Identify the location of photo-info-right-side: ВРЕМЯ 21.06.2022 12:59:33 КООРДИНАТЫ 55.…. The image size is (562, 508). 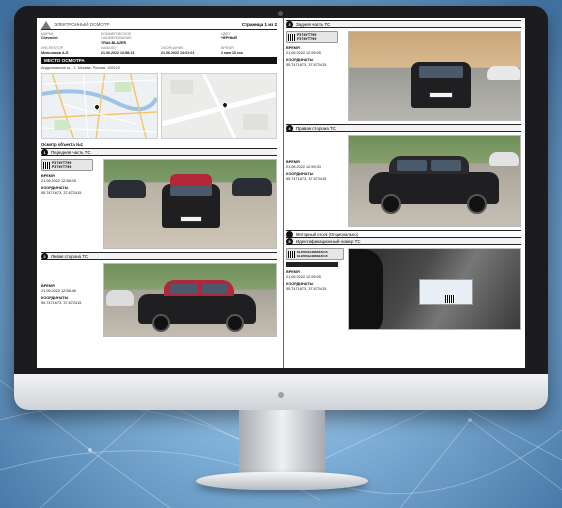
(315, 181).